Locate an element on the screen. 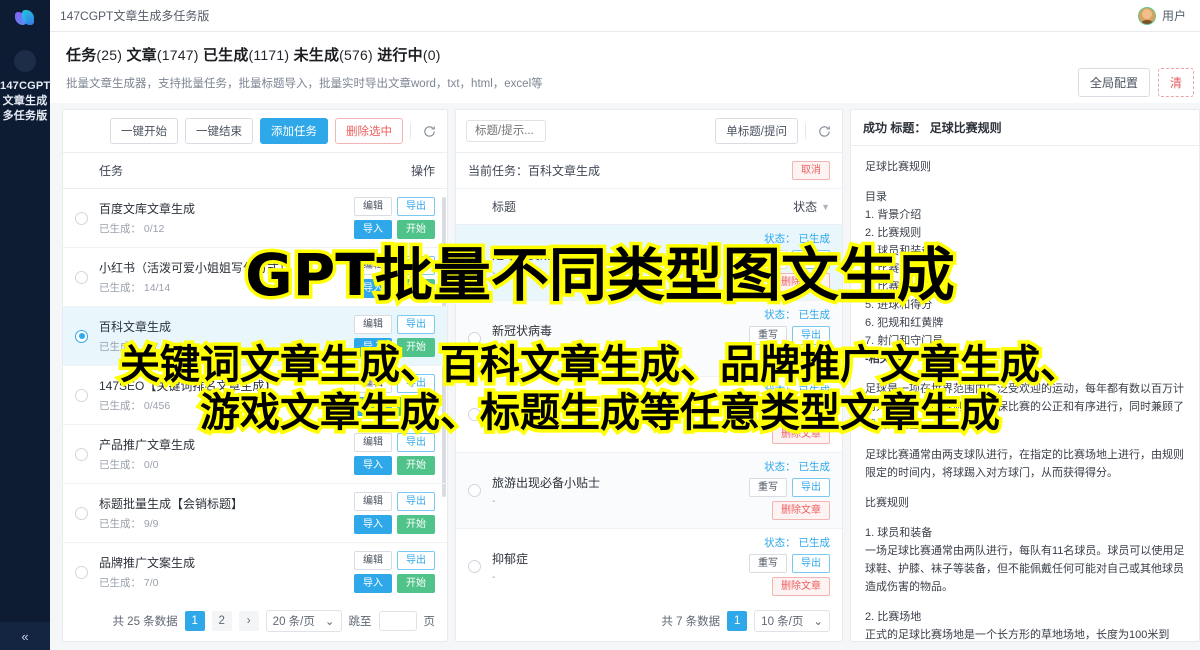  task-row: 标题批量生成【会销标题】 已生成： 9/9 编辑 导出 导入 开始 is located at coordinates (255, 513).